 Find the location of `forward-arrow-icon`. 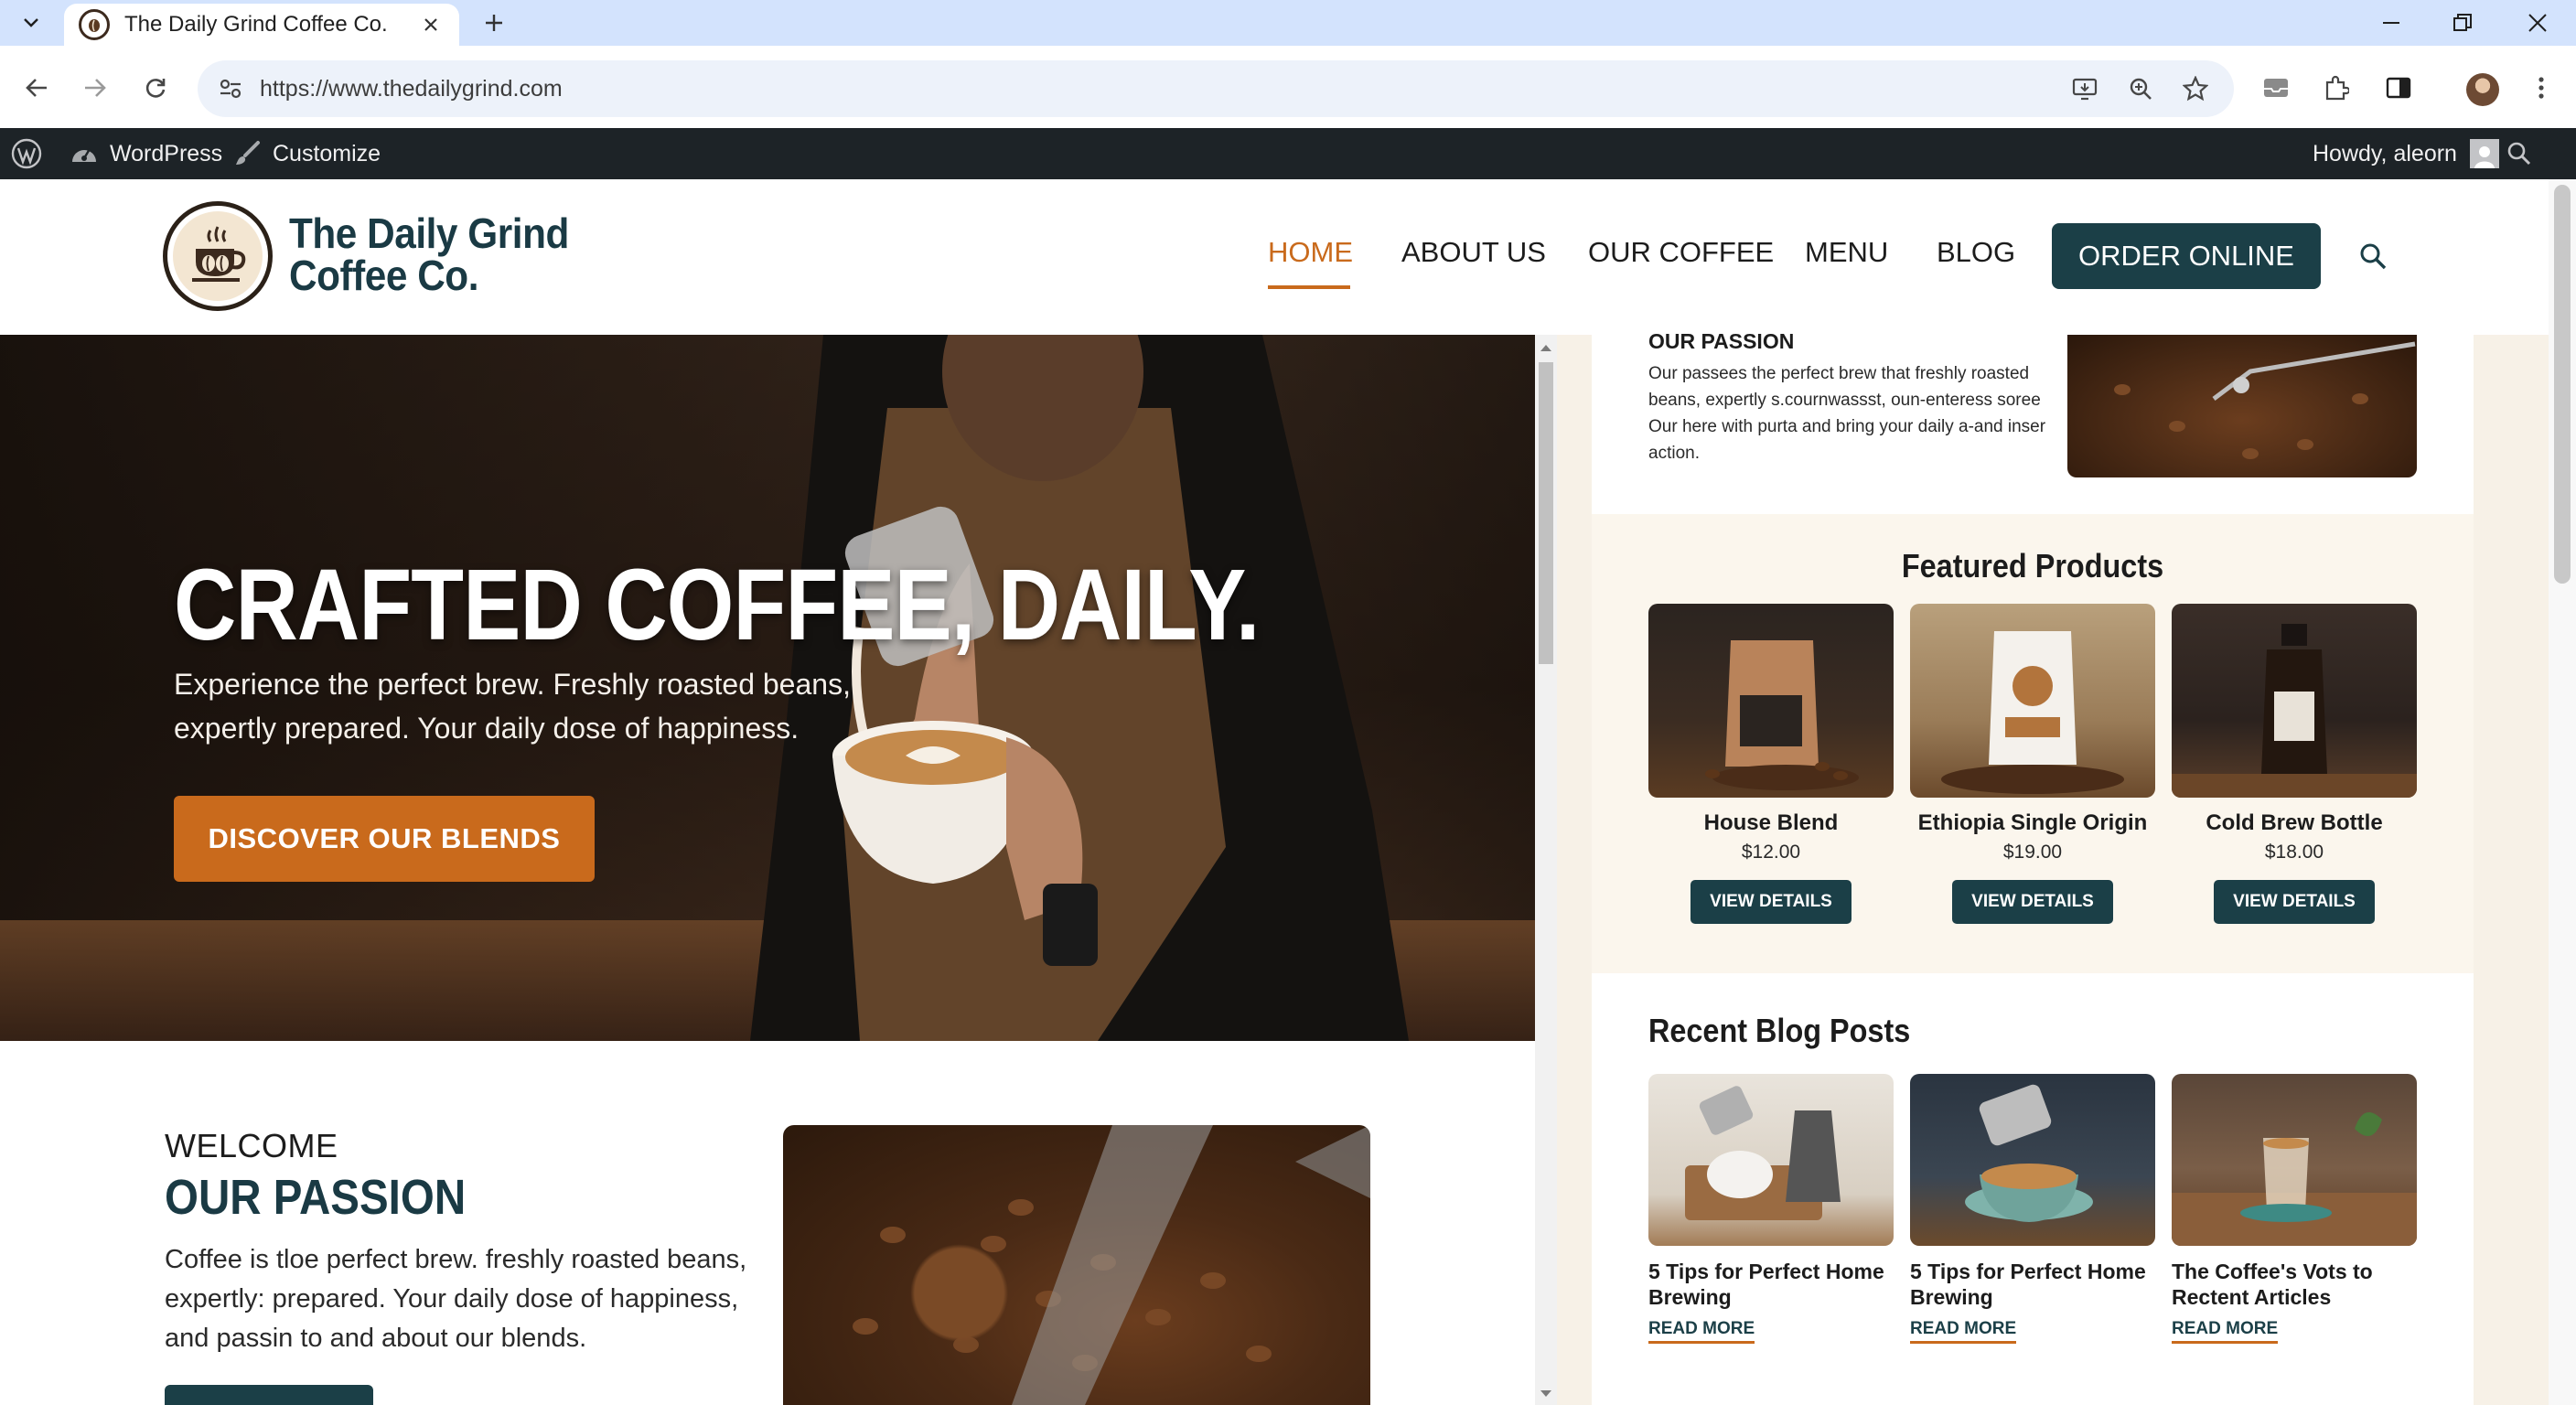

forward-arrow-icon is located at coordinates (95, 88).